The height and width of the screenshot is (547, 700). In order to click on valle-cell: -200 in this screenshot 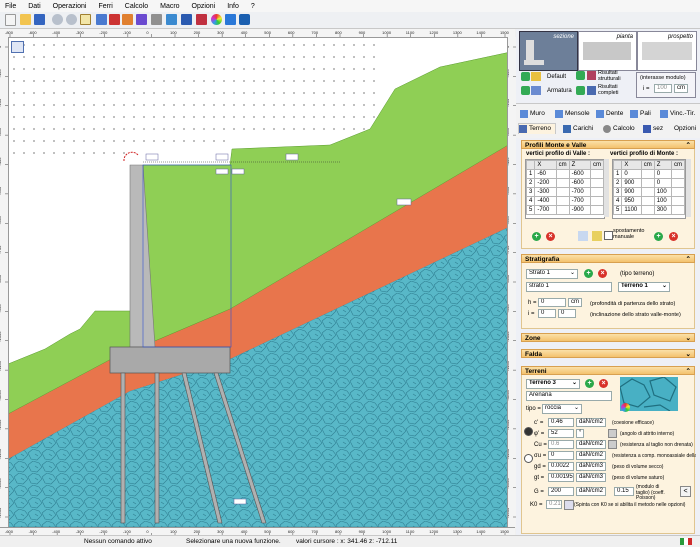, I will do `click(545, 183)`.